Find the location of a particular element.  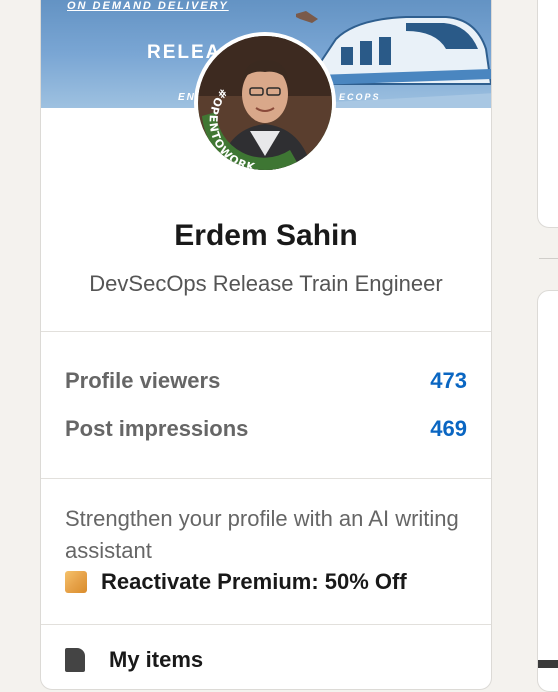

right-side-card-bottom is located at coordinates (547, 491).